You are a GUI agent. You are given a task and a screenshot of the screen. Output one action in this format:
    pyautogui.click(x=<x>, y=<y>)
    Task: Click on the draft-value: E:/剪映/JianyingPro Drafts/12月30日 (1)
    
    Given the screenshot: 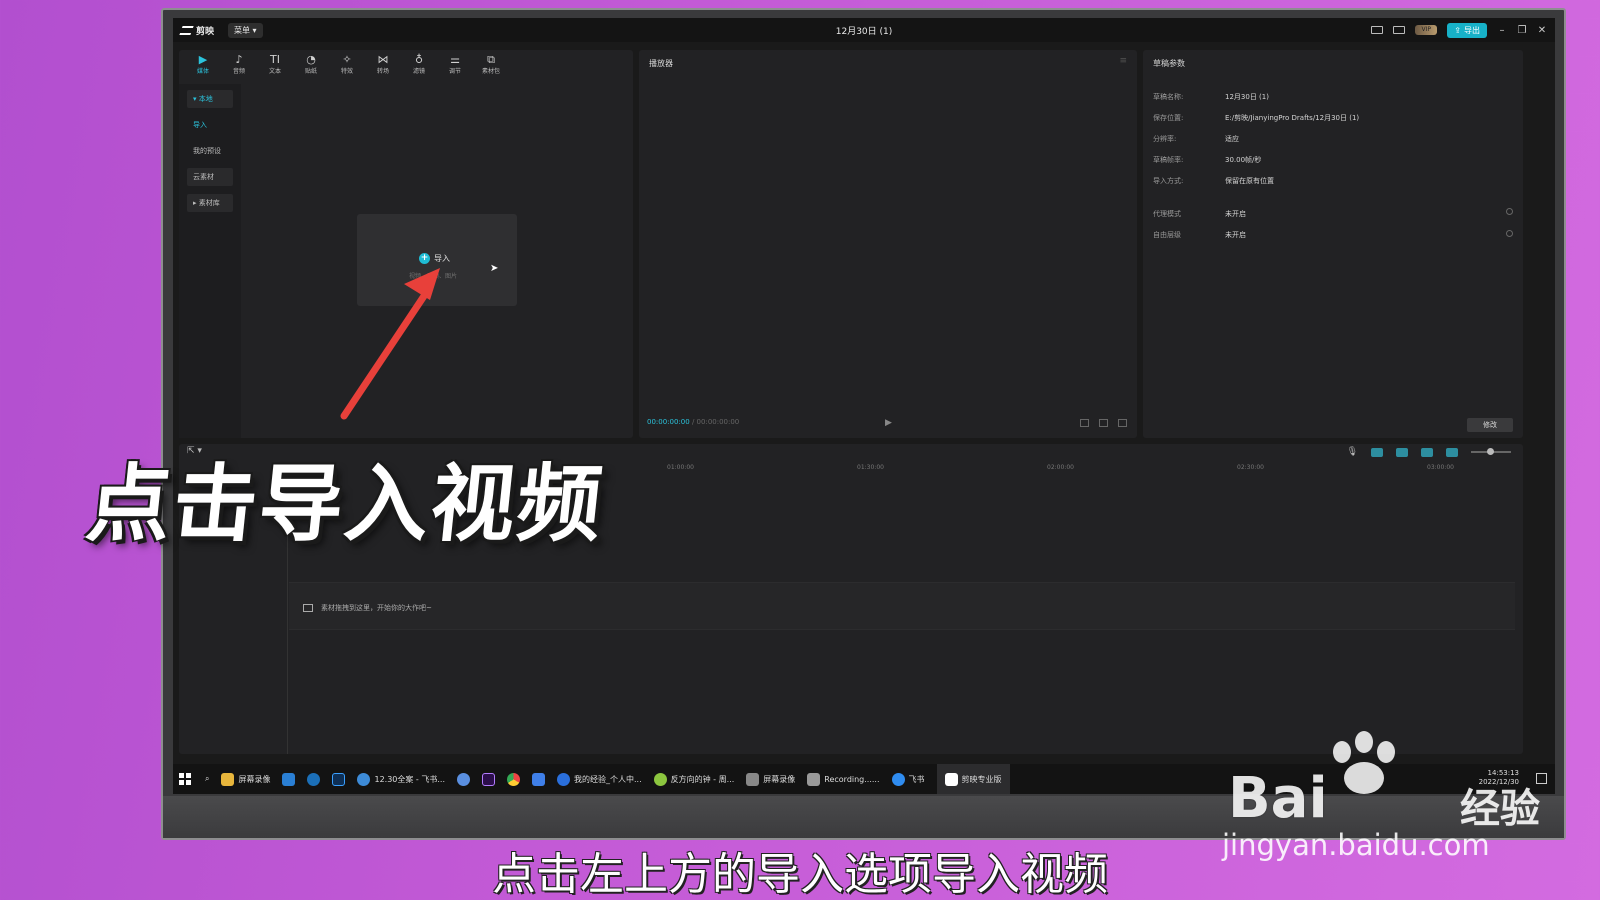 What is the action you would take?
    pyautogui.click(x=1292, y=118)
    